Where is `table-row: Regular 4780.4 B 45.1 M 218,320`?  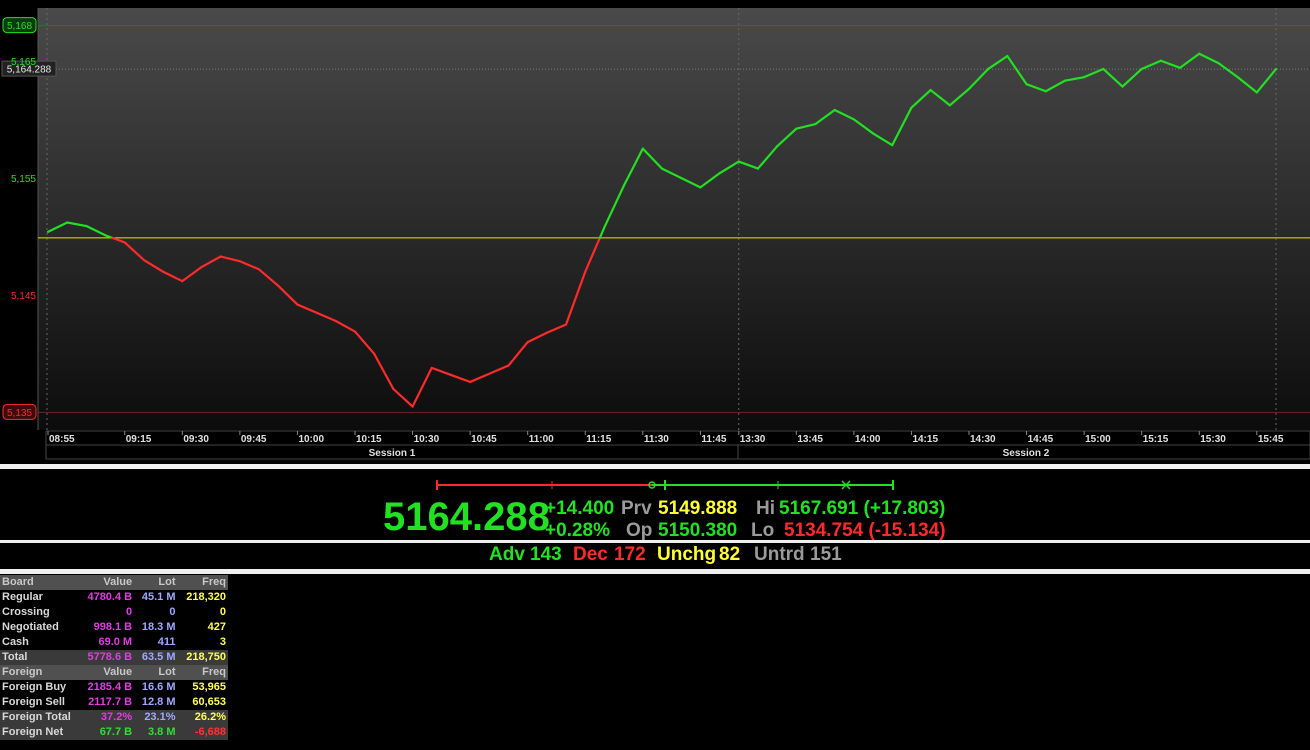
table-row: Regular 4780.4 B 45.1 M 218,320 is located at coordinates (114, 597).